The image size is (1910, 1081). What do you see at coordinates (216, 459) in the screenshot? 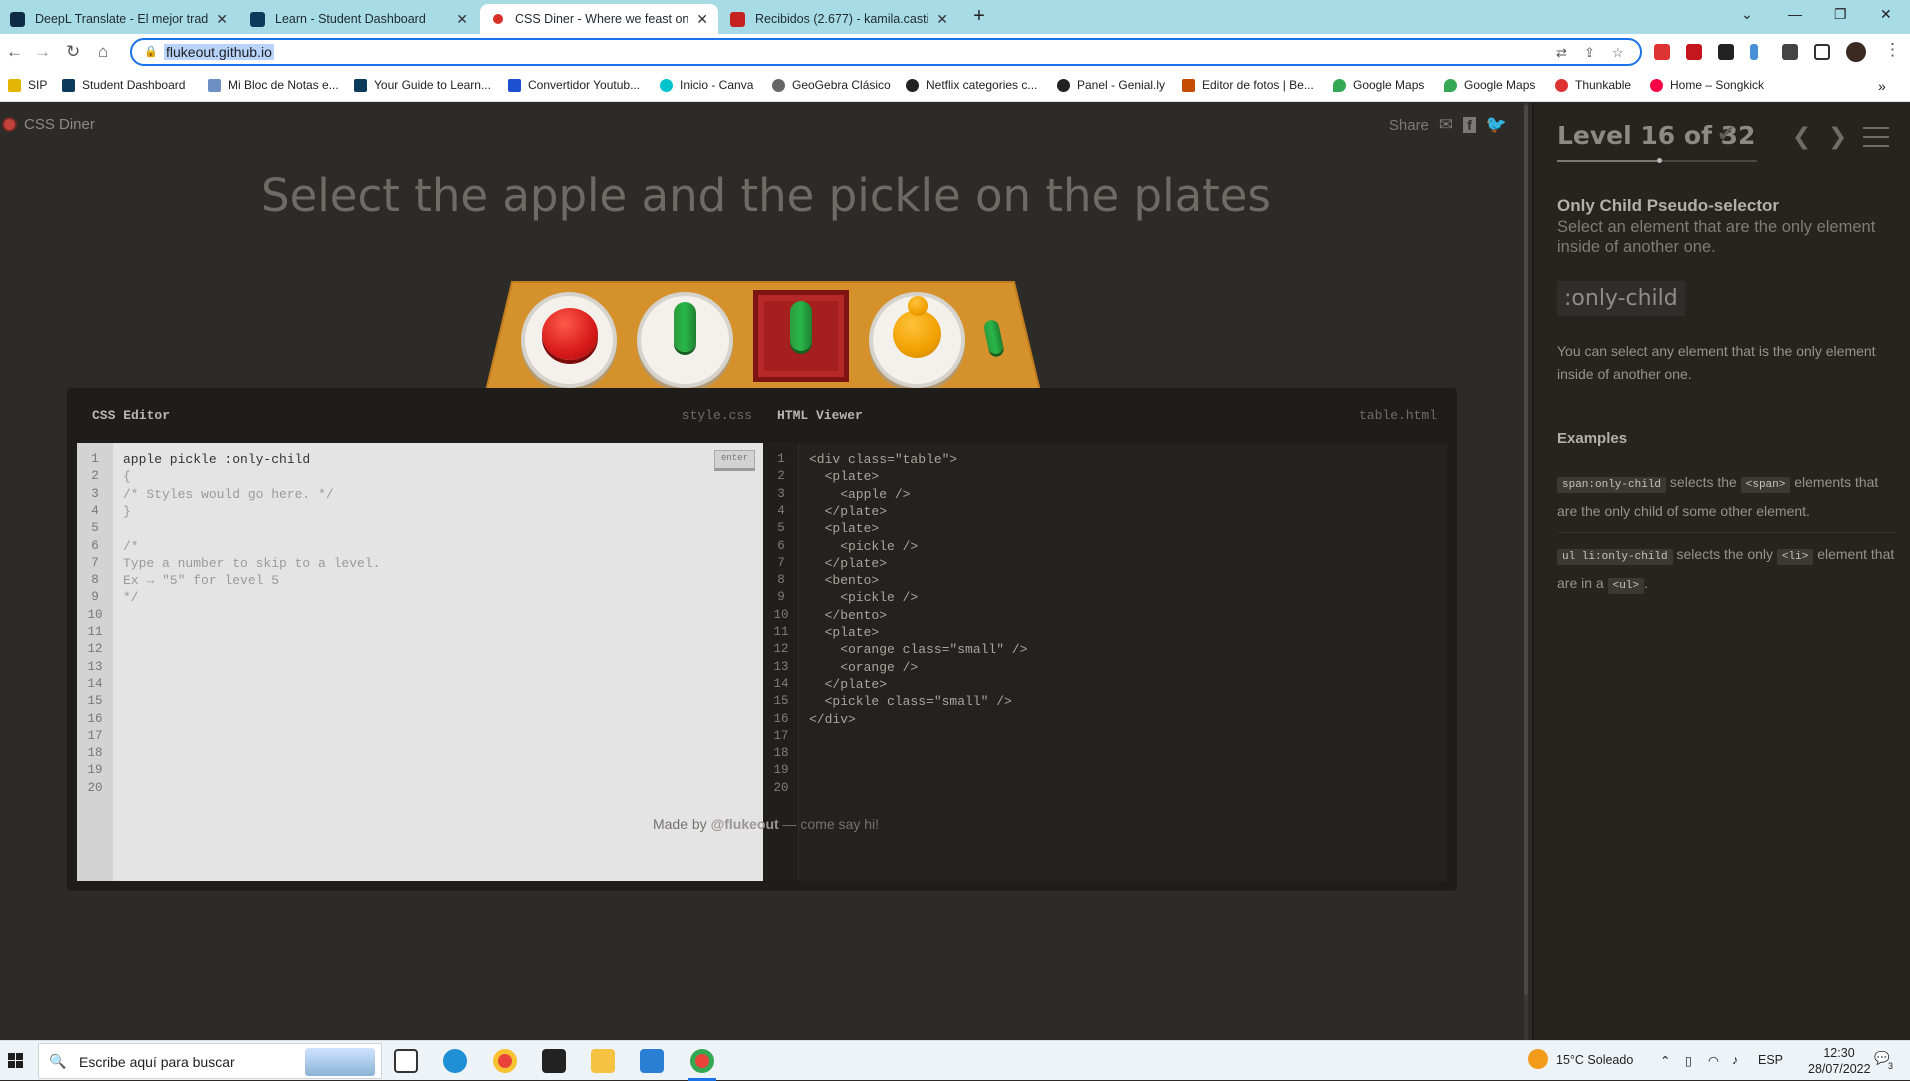
I see `css-input-line: apple pickle :only-child` at bounding box center [216, 459].